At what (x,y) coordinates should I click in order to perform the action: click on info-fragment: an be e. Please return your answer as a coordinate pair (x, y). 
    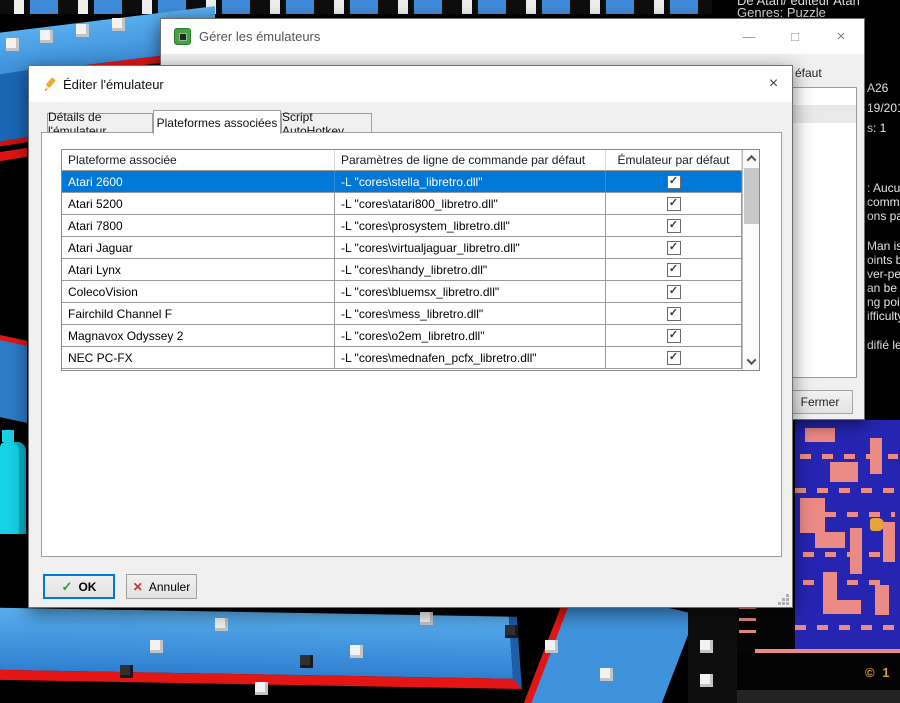
    Looking at the image, I should click on (883, 288).